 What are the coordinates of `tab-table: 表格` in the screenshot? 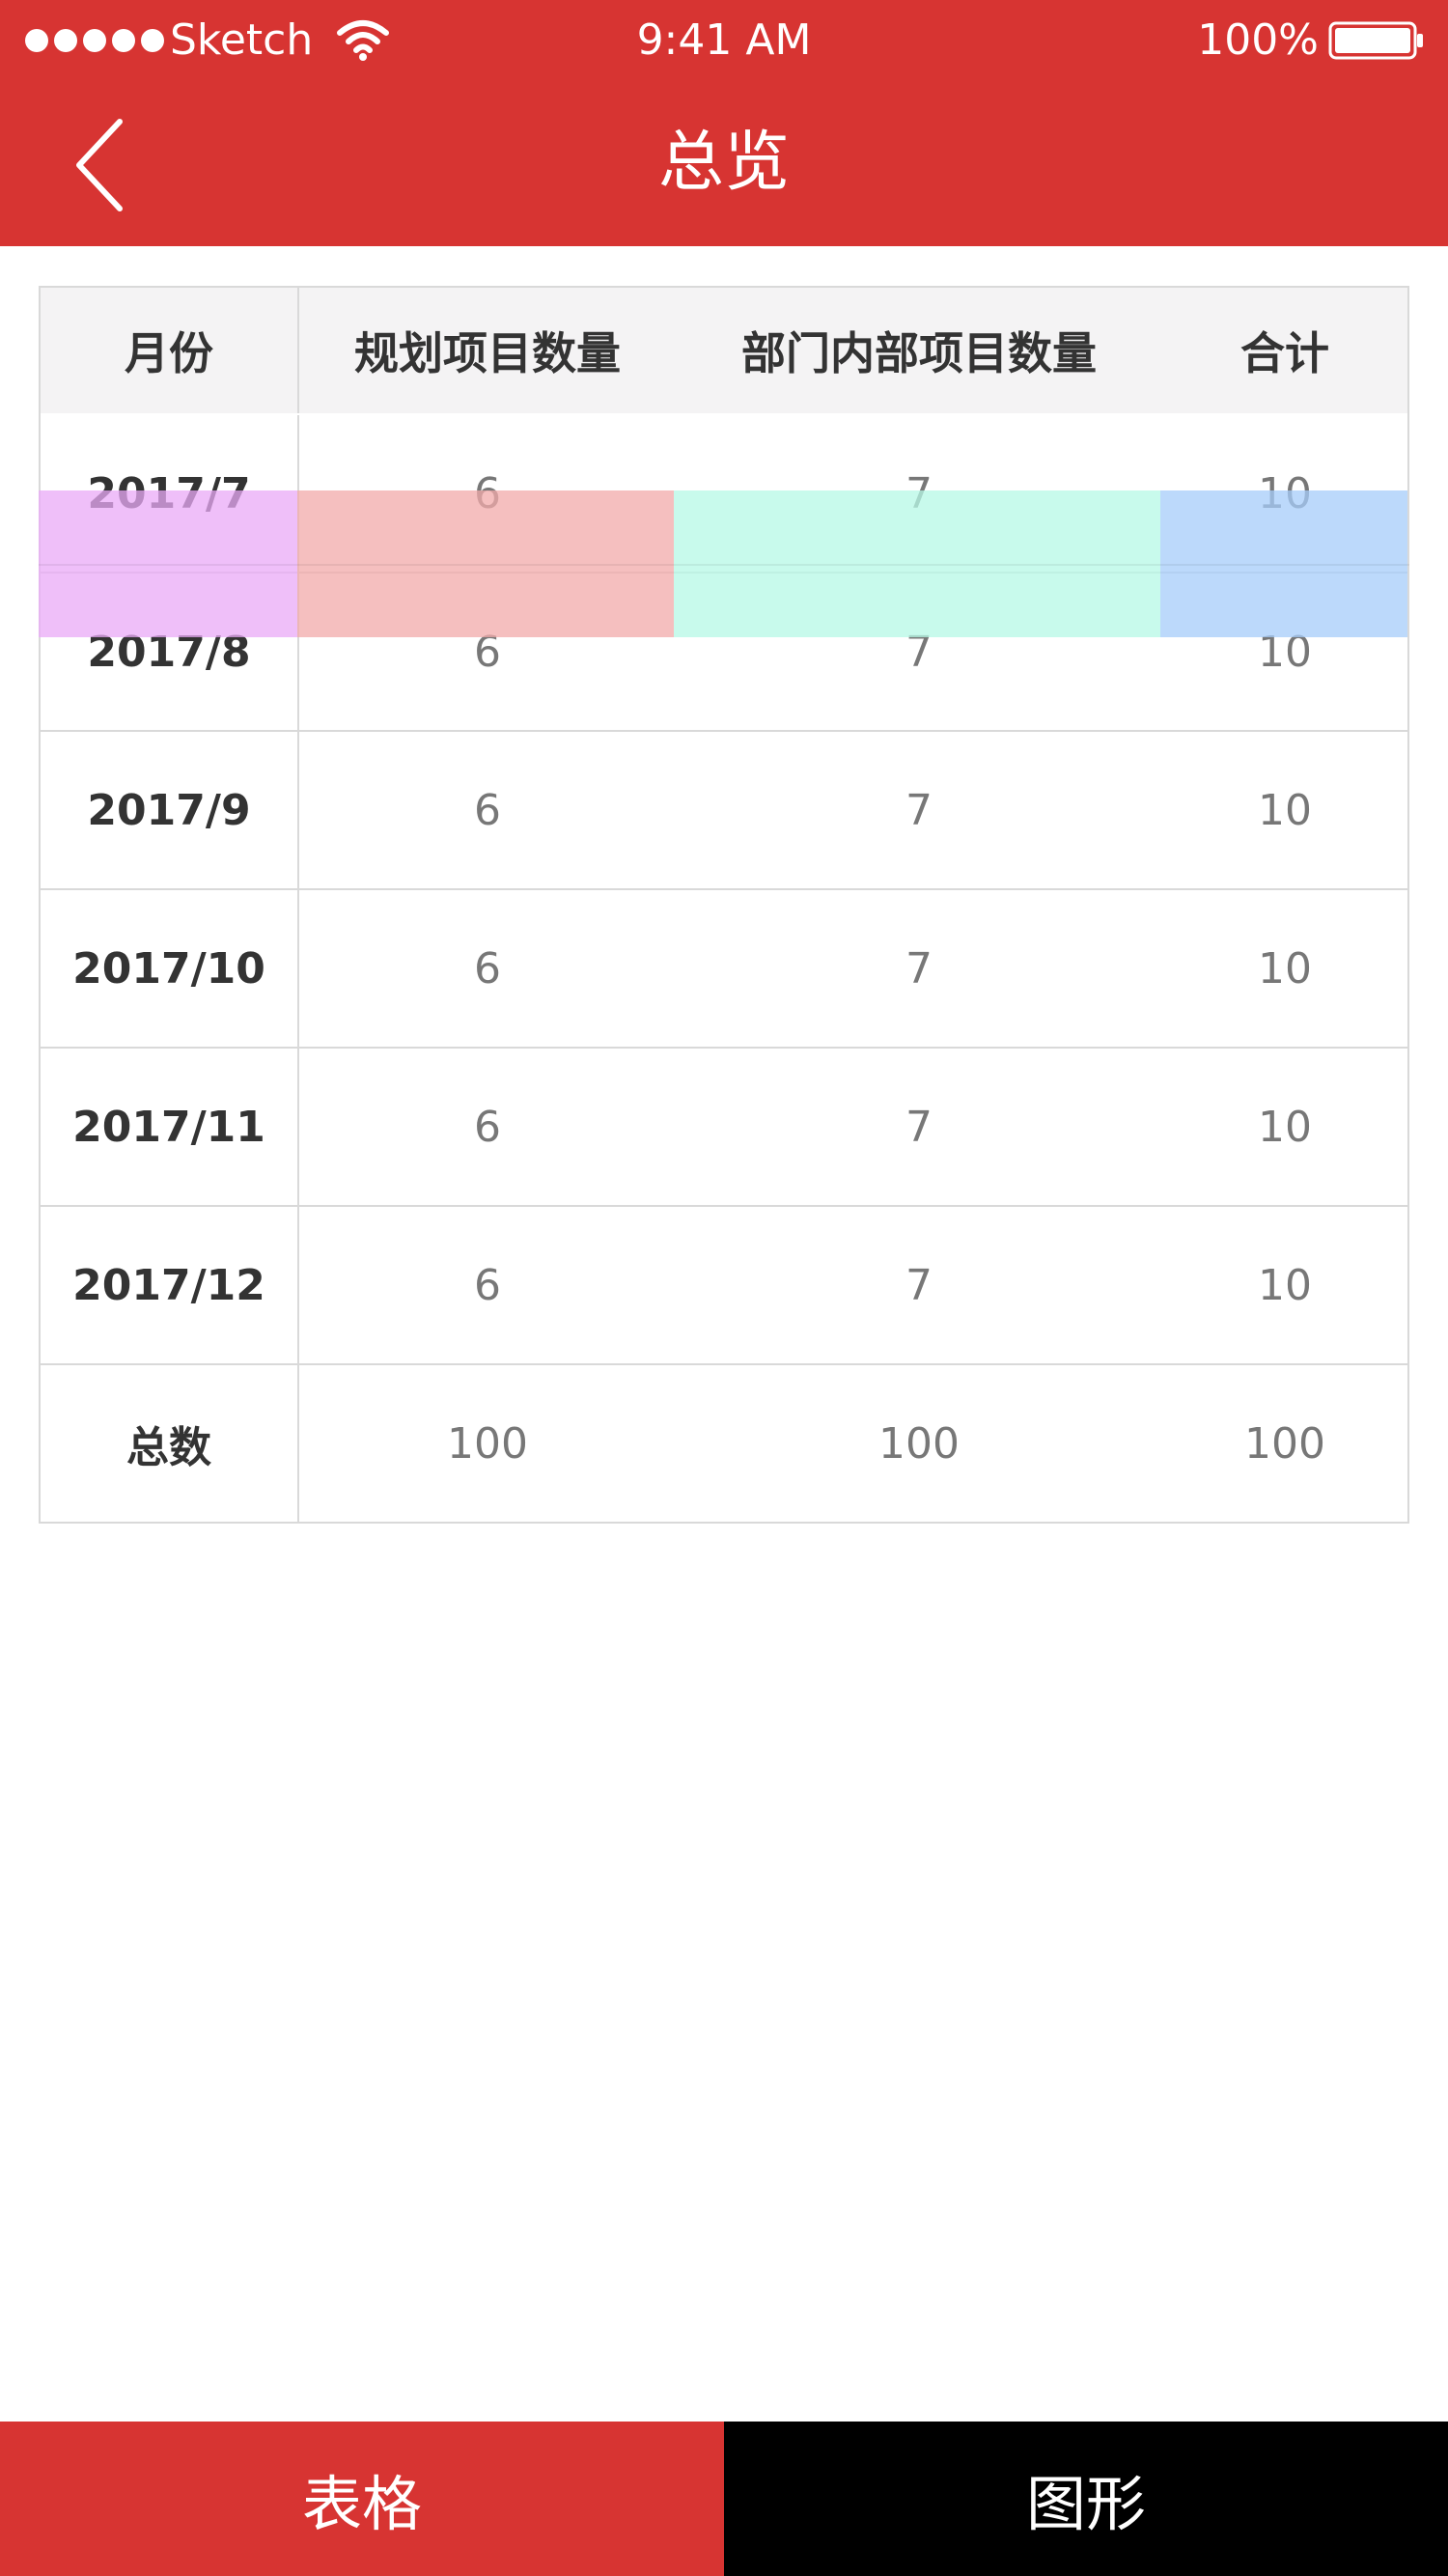 It's located at (362, 2499).